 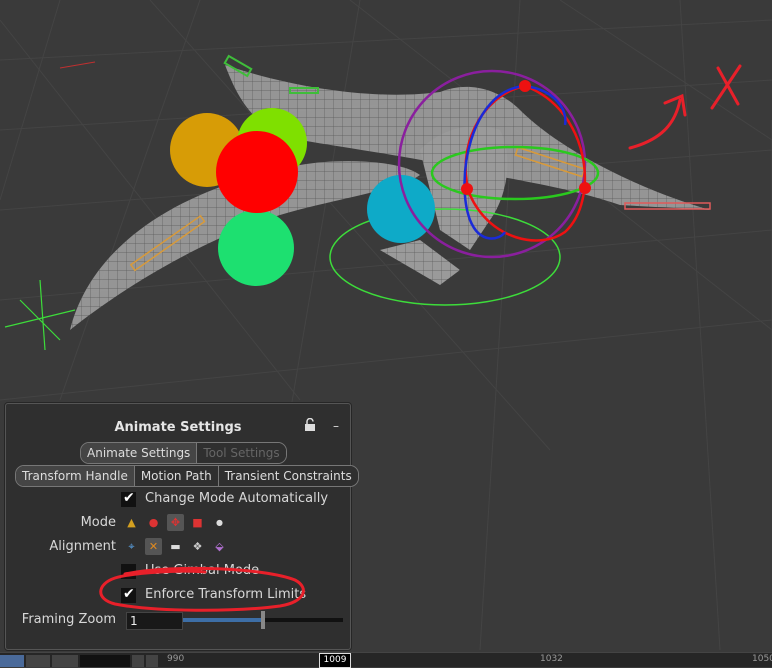 What do you see at coordinates (68, 619) in the screenshot?
I see `framing-zoom-label: Framing Zoom` at bounding box center [68, 619].